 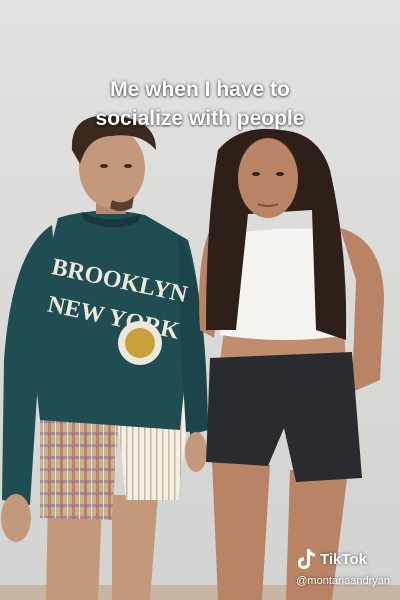 I want to click on caption-line-2: socialize with people, so click(x=200, y=118).